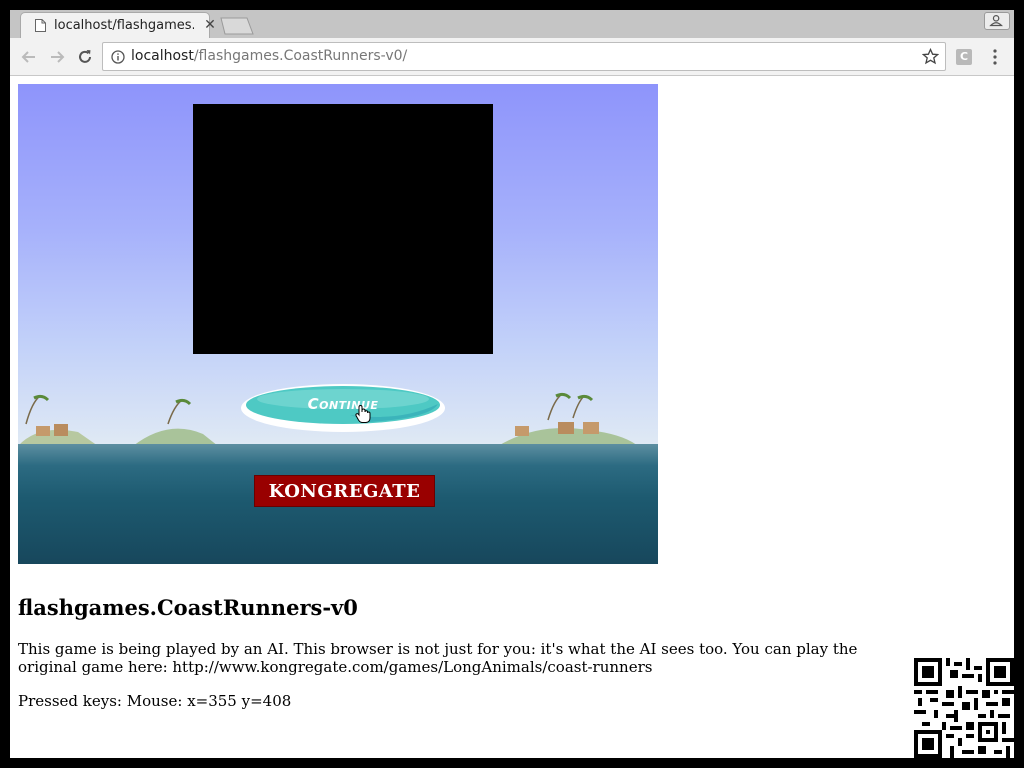  Describe the element at coordinates (343, 229) in the screenshot. I see `game-viewport-black` at that location.